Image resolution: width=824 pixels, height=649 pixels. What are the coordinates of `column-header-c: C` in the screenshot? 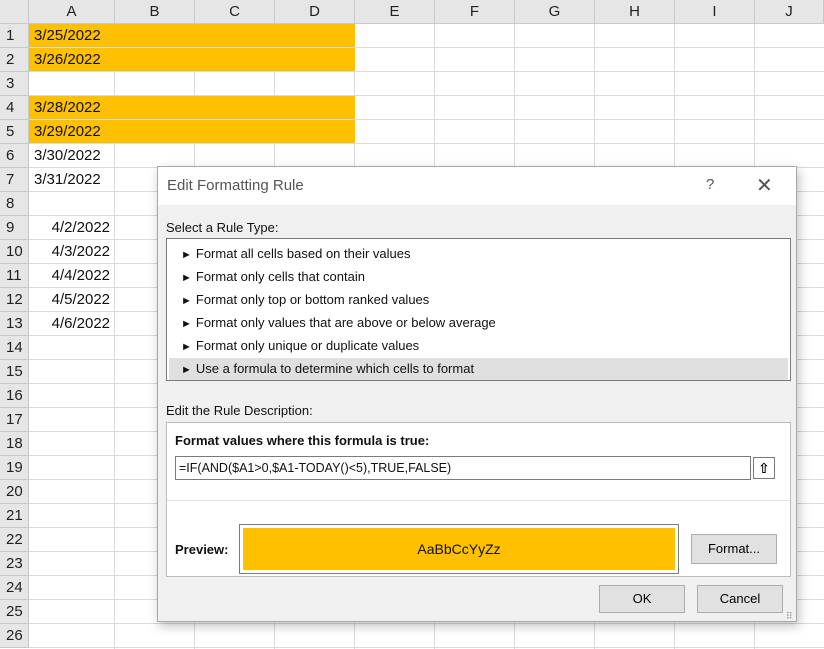 It's located at (235, 12).